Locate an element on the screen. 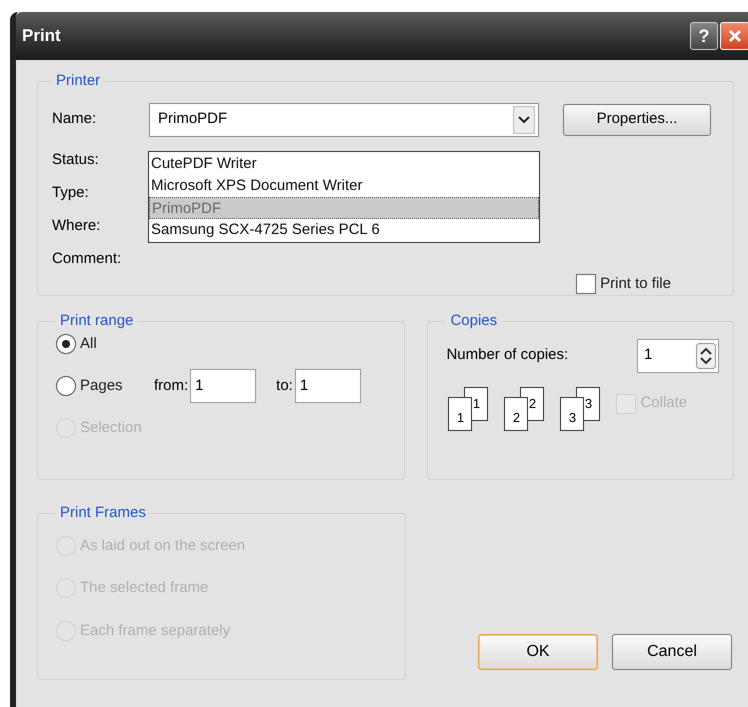 The height and width of the screenshot is (707, 748). dialog-button: OK is located at coordinates (538, 652).